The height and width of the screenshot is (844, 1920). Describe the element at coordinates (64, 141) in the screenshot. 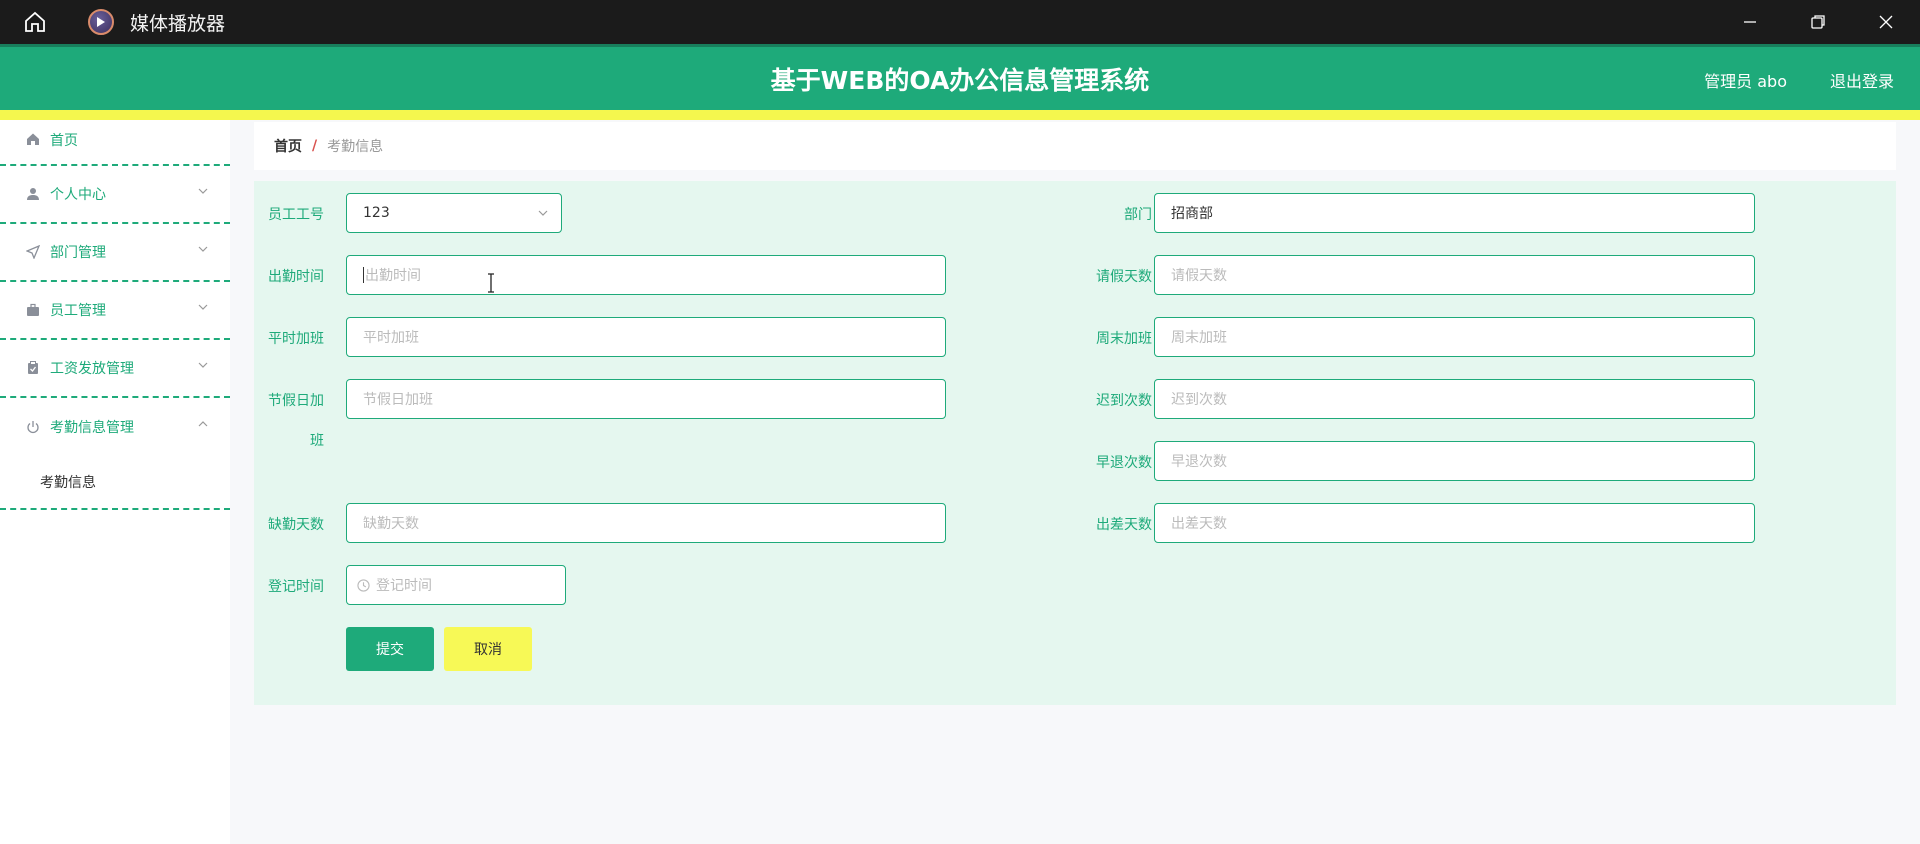

I see `sidebar-item-label: 首页` at that location.